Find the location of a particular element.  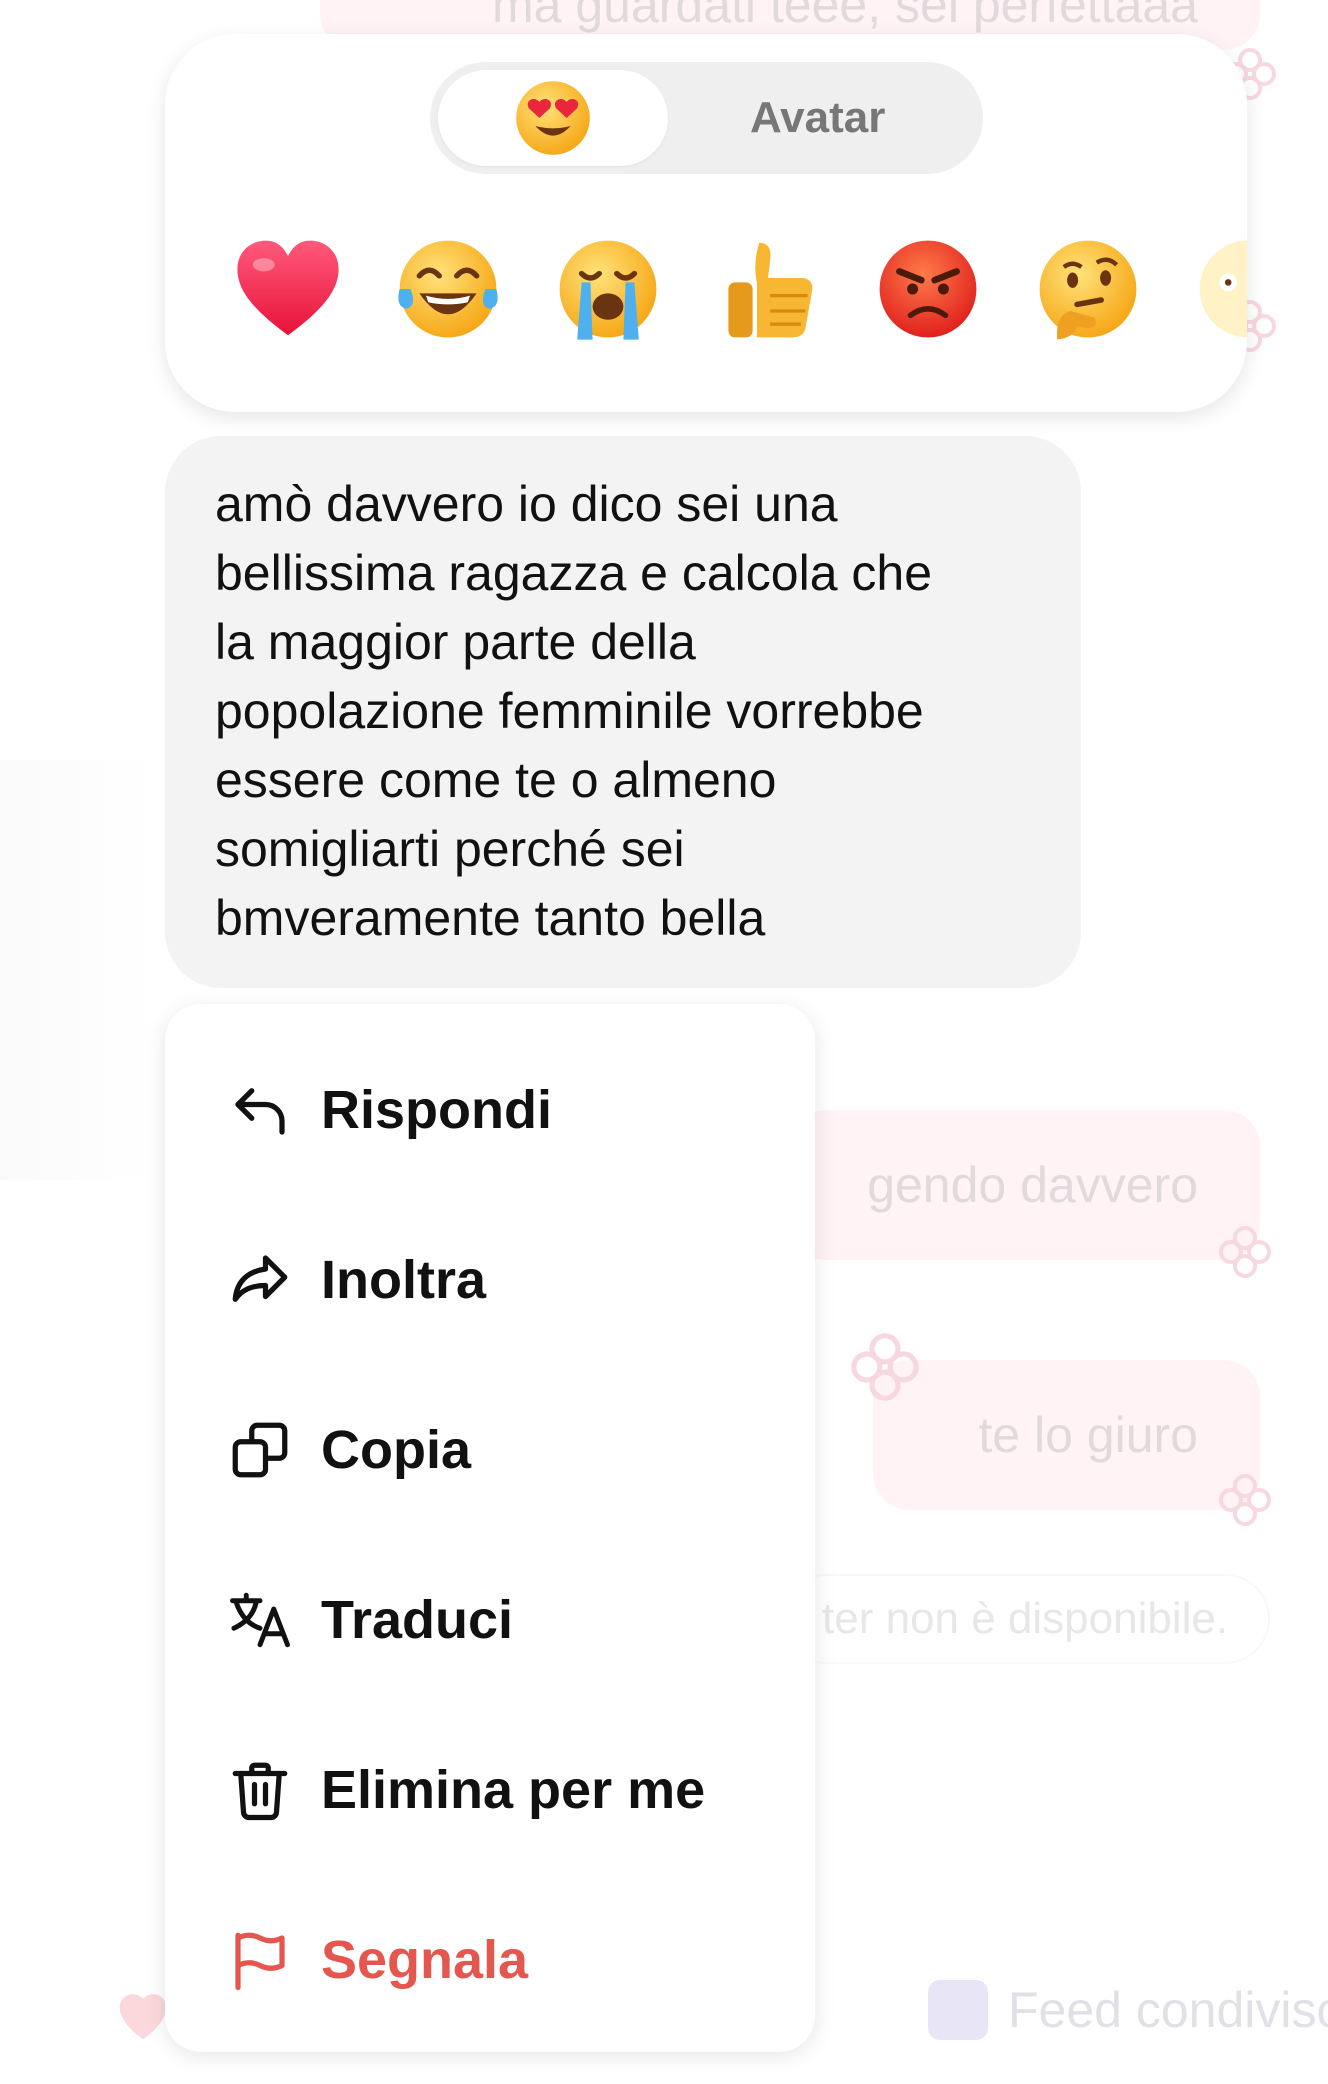

menu-item-copy: Copia is located at coordinates (349, 1450).